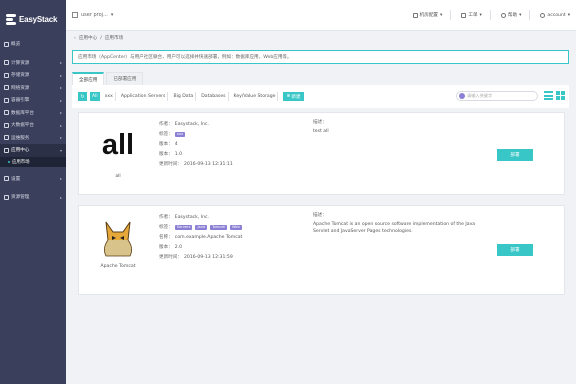  Describe the element at coordinates (21, 162) in the screenshot. I see `sidebar-subitem-label: 应用市场` at that location.